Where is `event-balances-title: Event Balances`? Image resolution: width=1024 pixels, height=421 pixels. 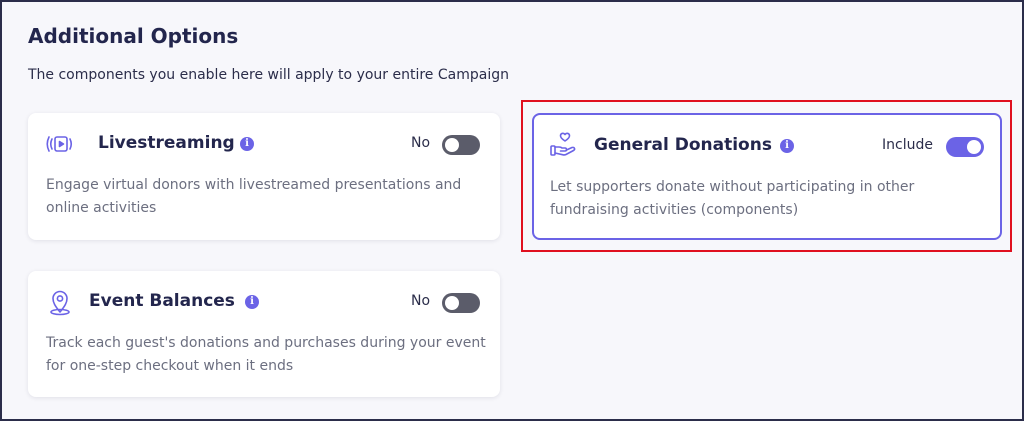 event-balances-title: Event Balances is located at coordinates (162, 301).